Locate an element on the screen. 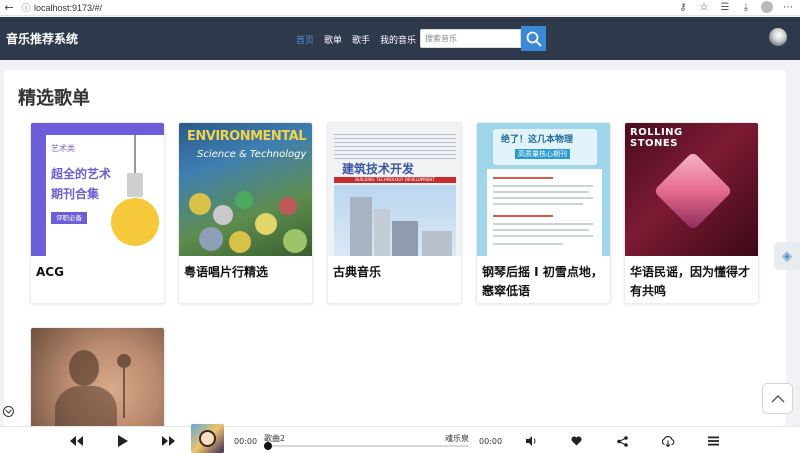  more-icon: ⋯ is located at coordinates (788, 7).